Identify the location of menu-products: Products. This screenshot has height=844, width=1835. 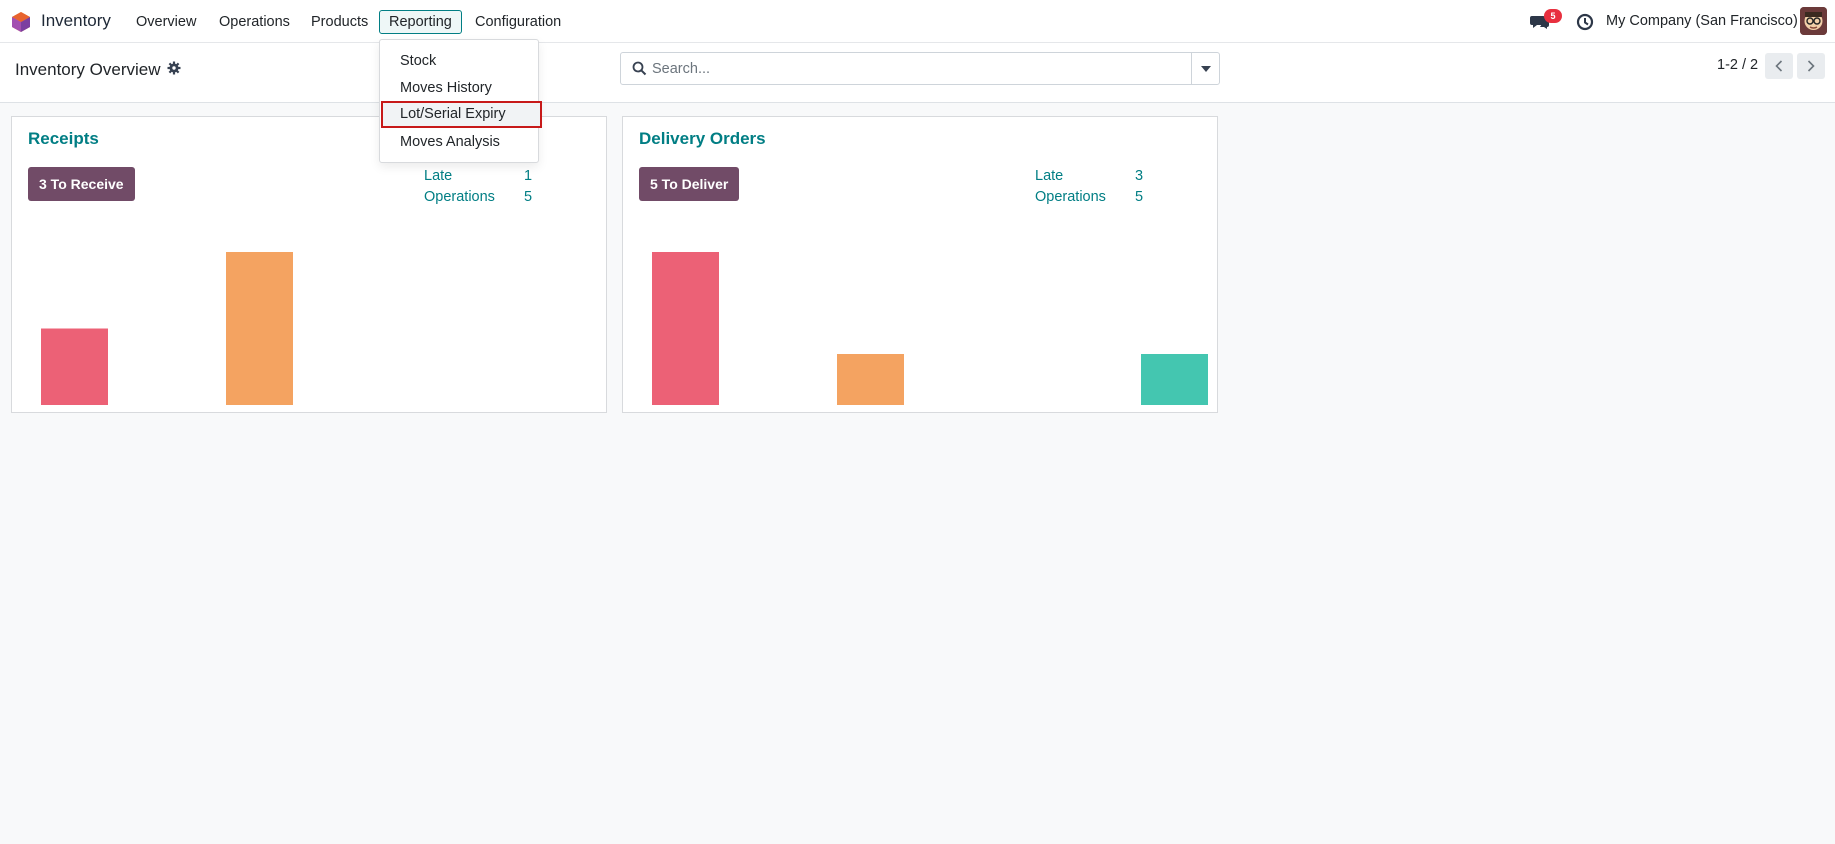
(339, 22).